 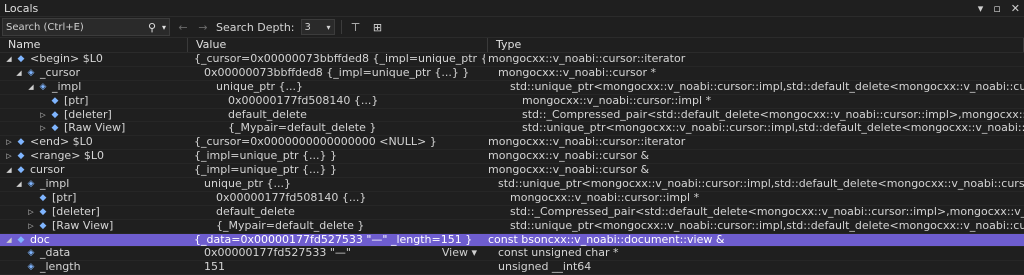 I want to click on type-cell: const bsoncxx::v_noabi::document::view &, so click(x=606, y=239).